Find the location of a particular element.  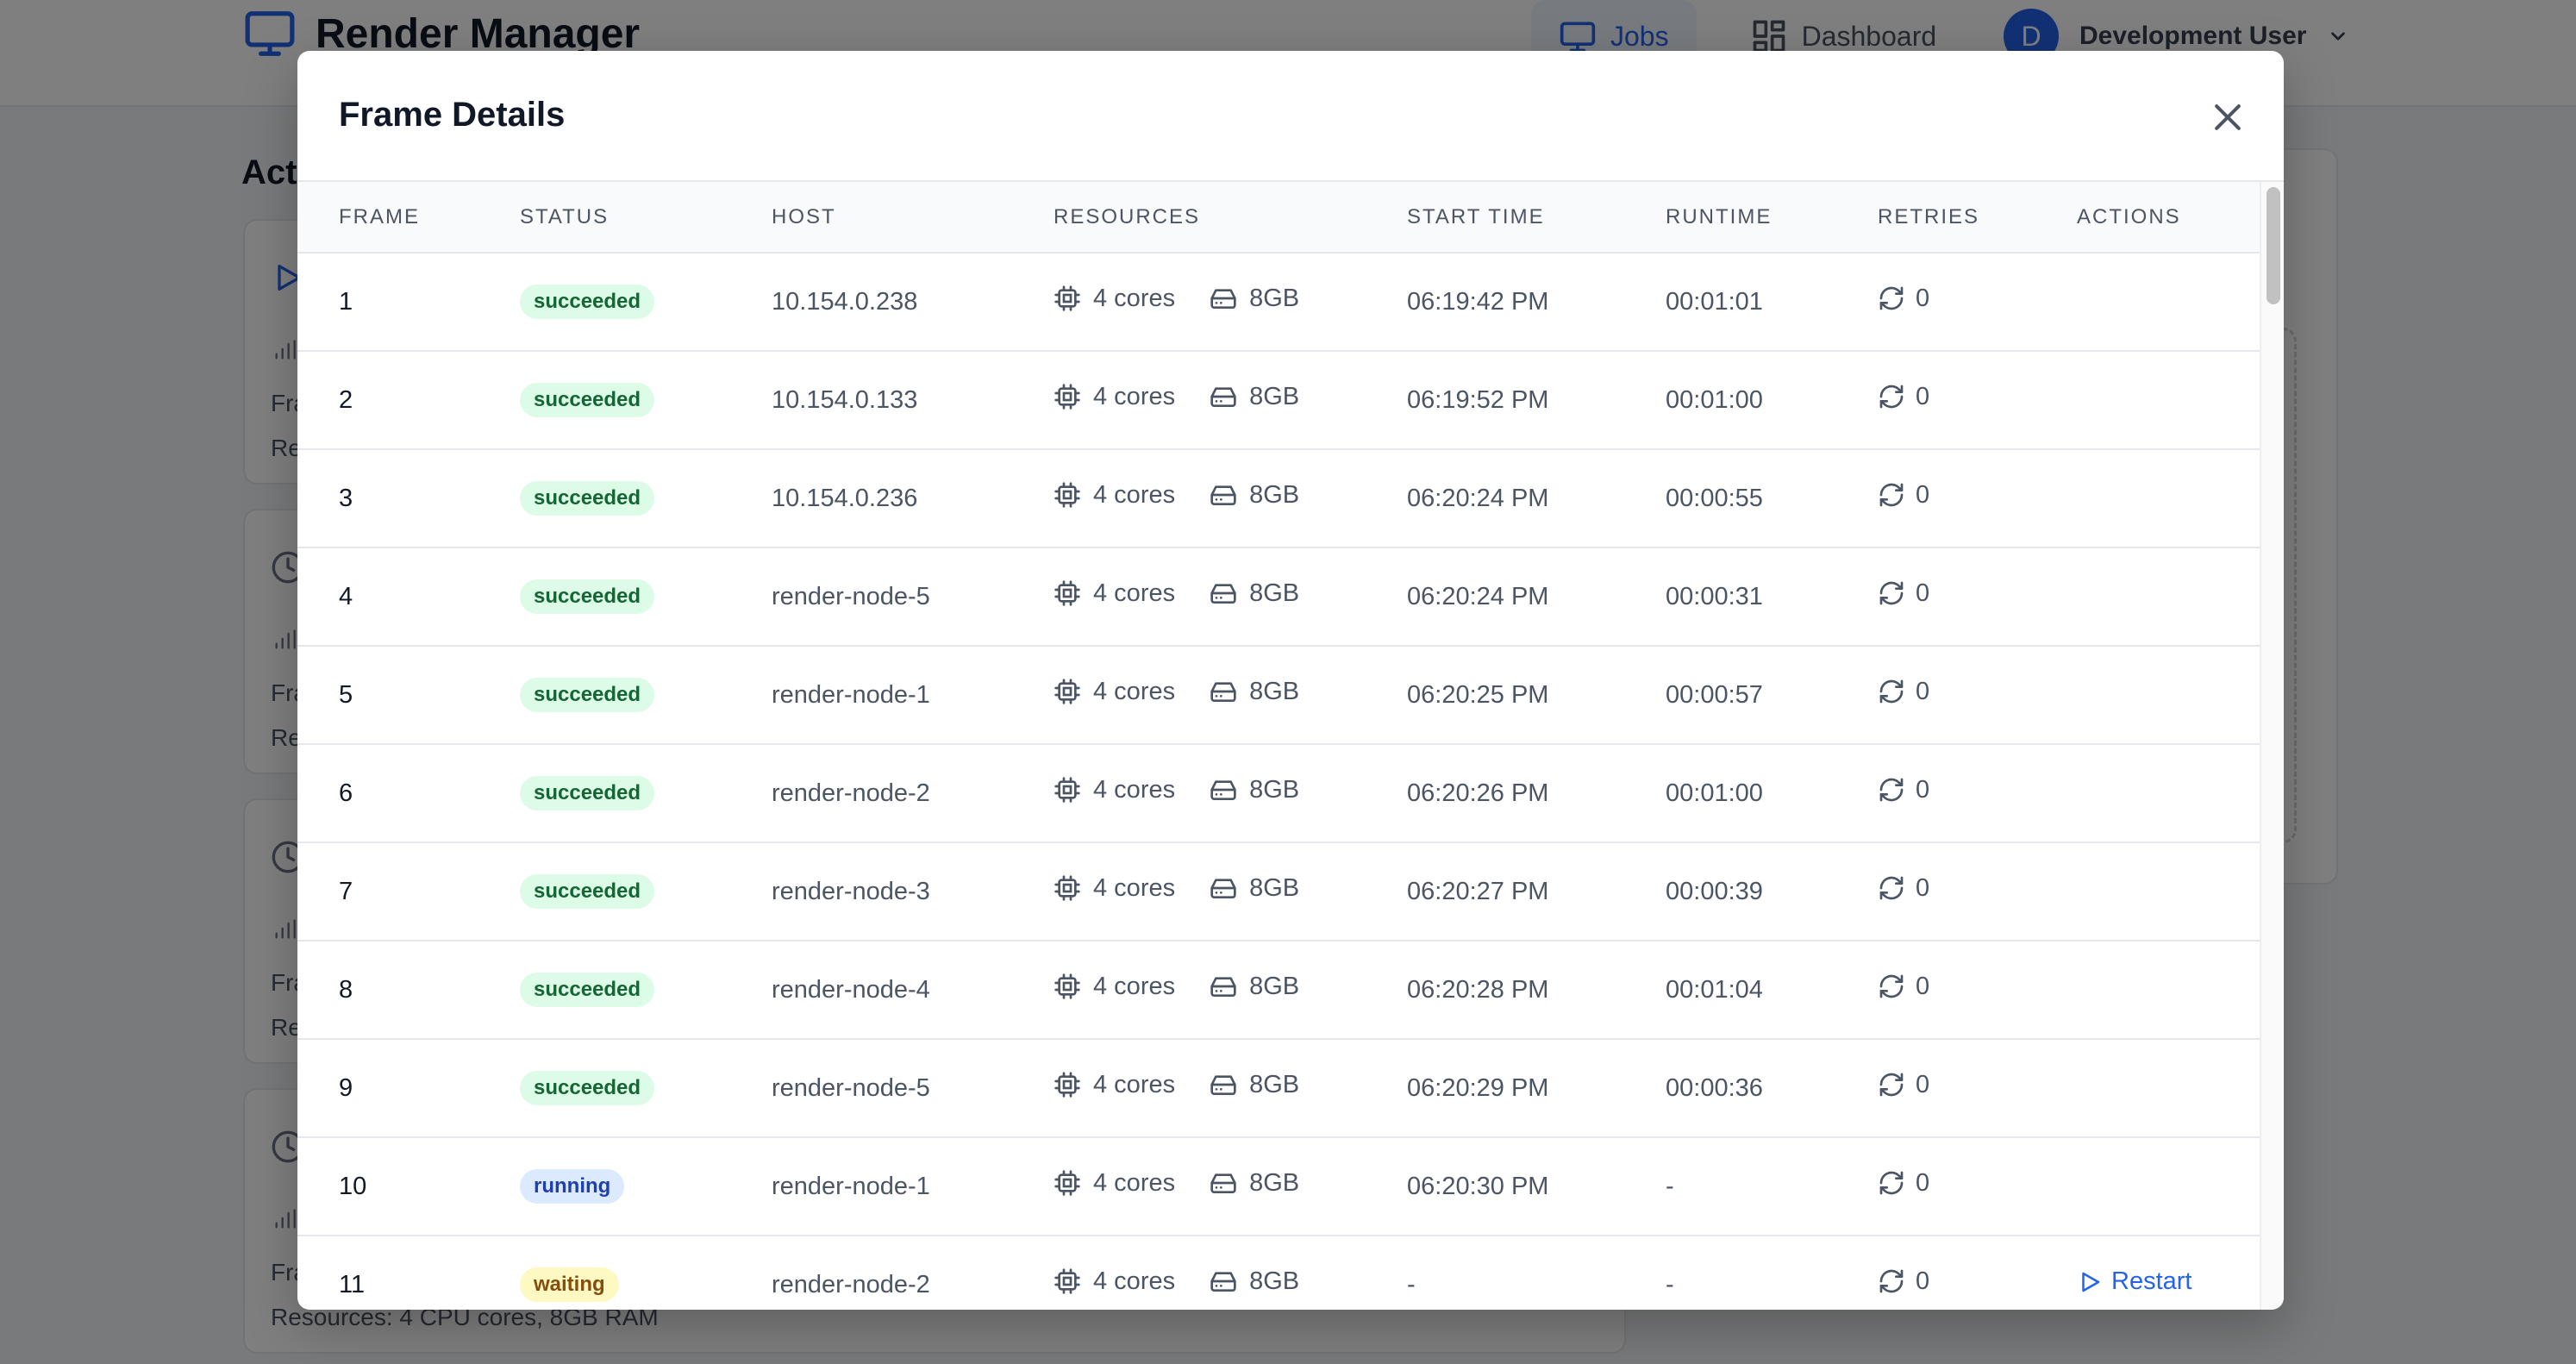

host: 10.154.0.133 is located at coordinates (845, 400).